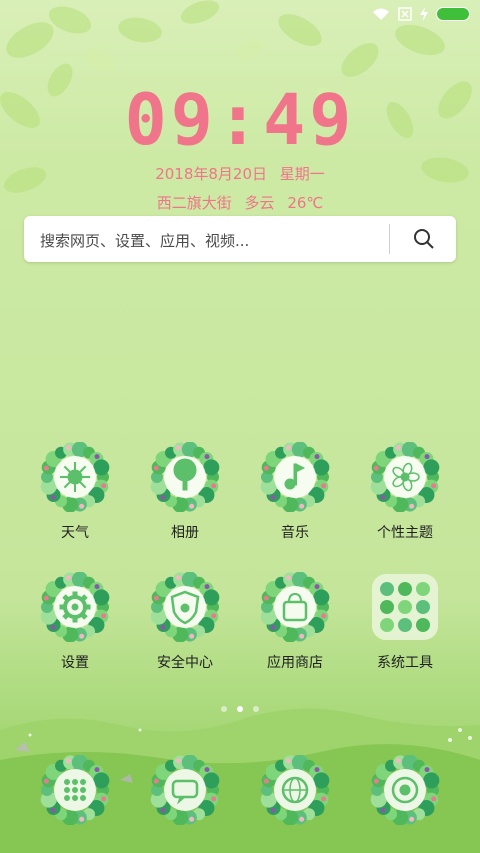 The height and width of the screenshot is (853, 480). I want to click on location-text: 西二旗大街, so click(194, 203).